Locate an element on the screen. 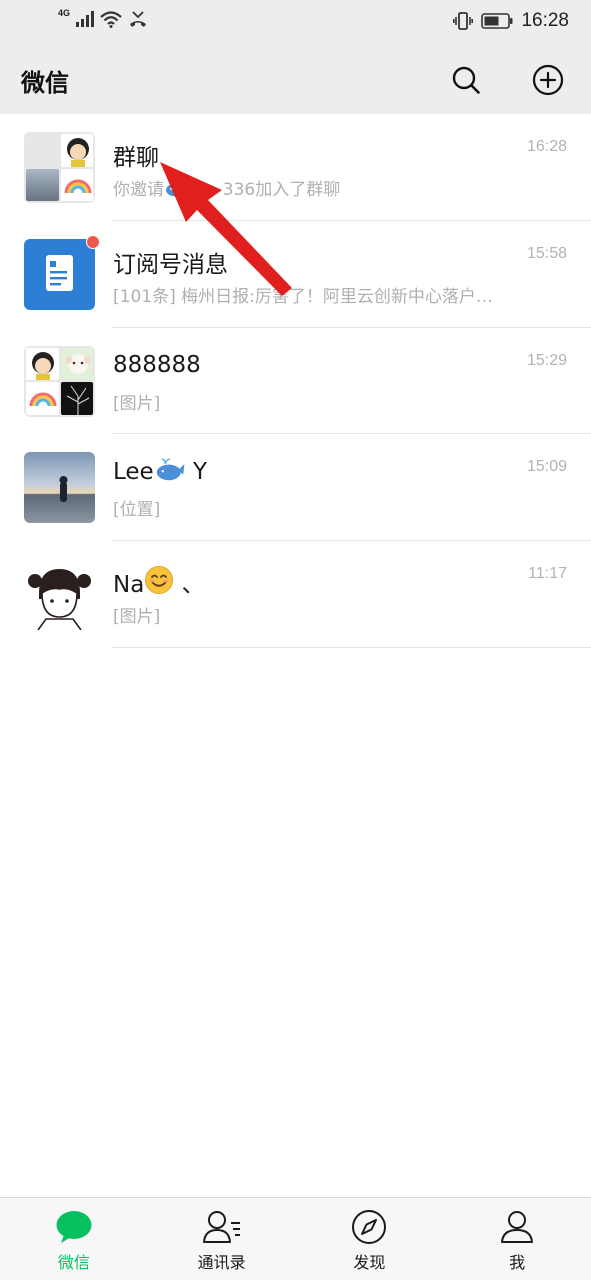  vibrate-icon is located at coordinates (463, 21).